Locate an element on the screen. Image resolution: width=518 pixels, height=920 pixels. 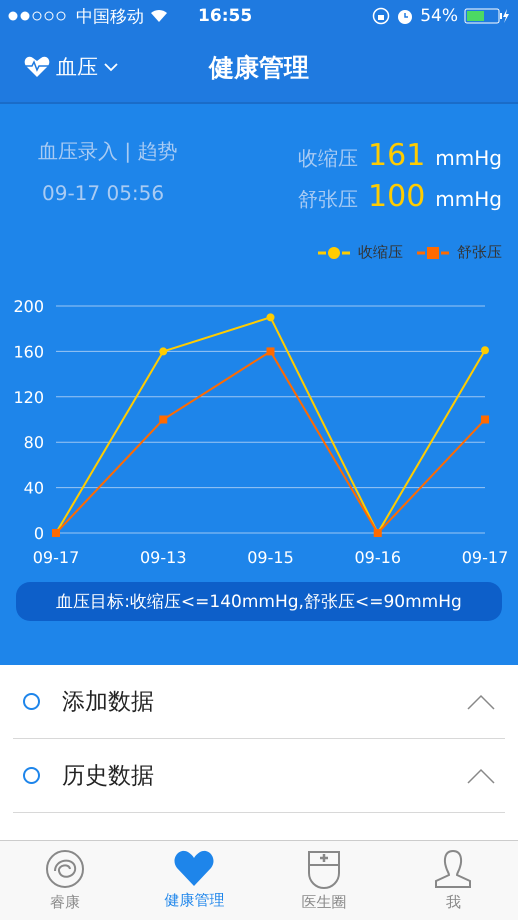
legend-label: 舒张压 is located at coordinates (479, 252).